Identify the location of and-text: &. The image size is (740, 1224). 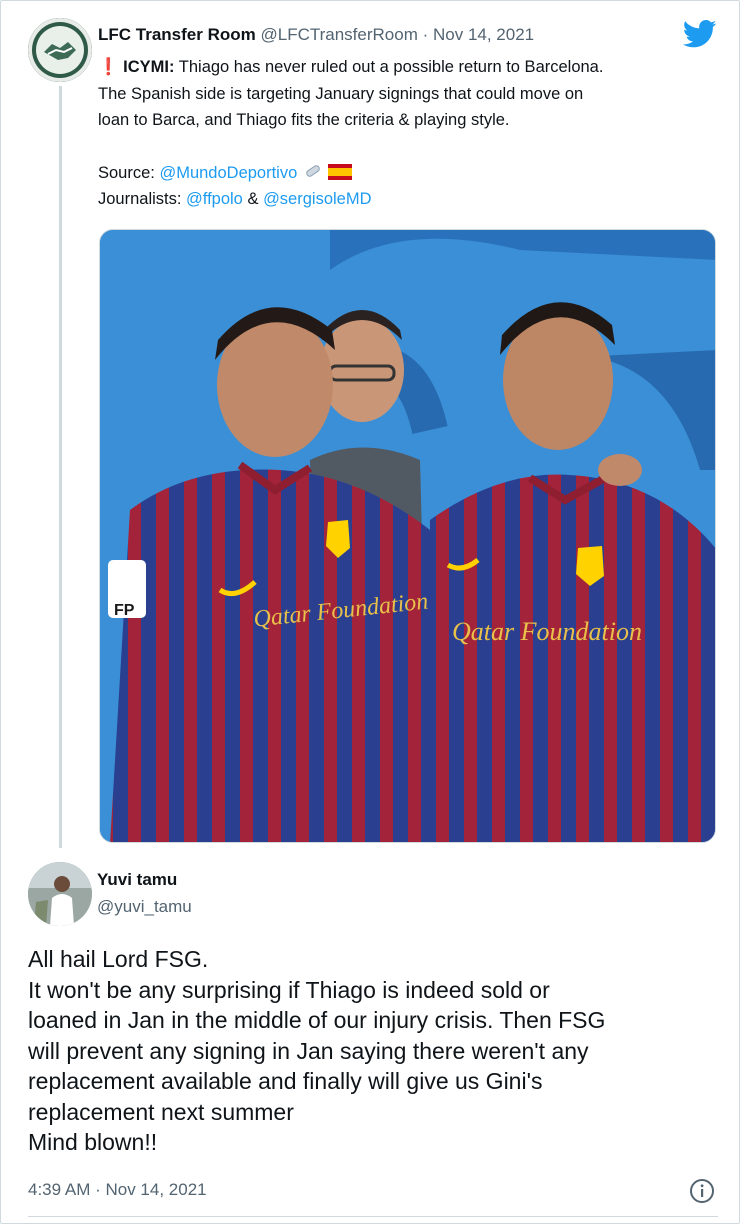
(253, 199).